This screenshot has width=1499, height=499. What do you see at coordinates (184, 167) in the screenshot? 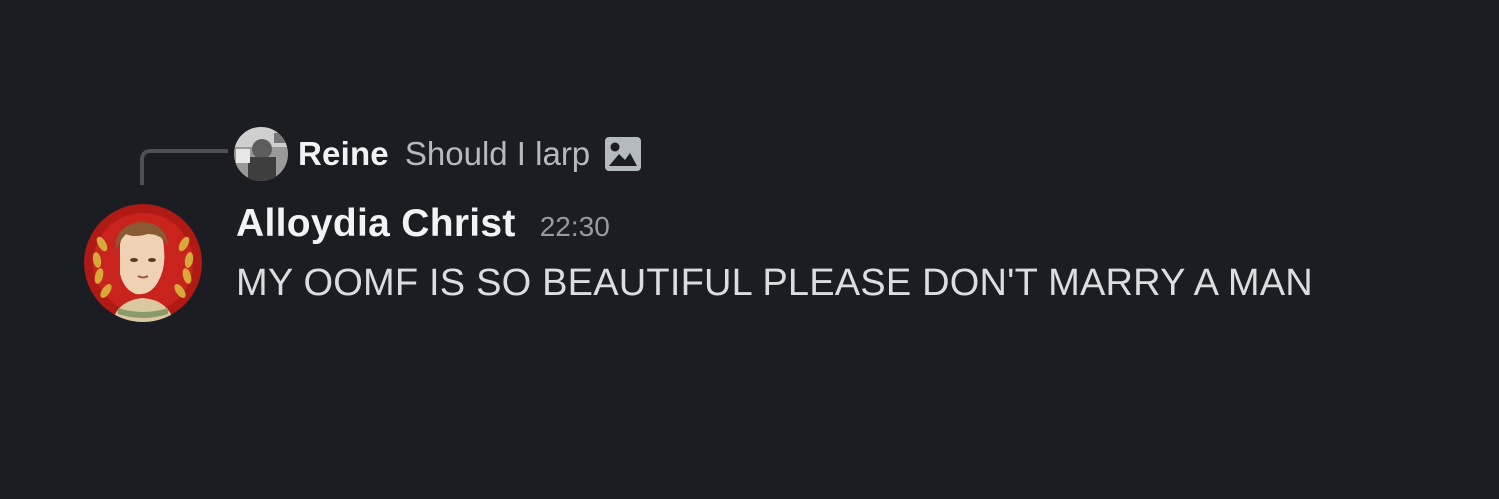
I see `reply-spine` at bounding box center [184, 167].